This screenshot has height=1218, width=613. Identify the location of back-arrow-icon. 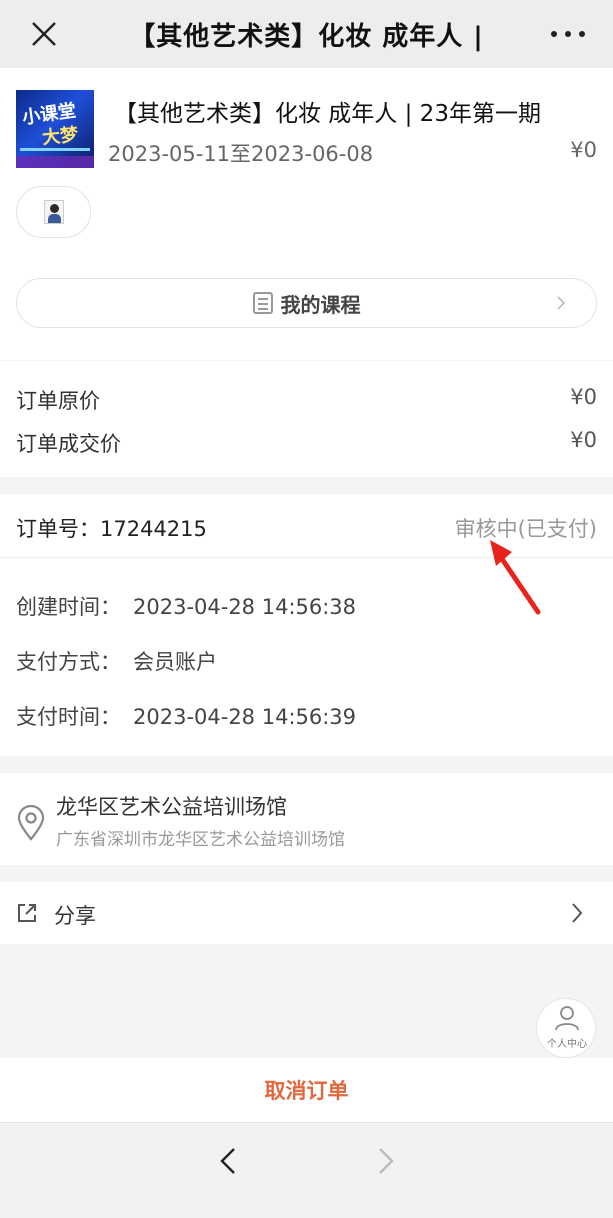
(228, 1161).